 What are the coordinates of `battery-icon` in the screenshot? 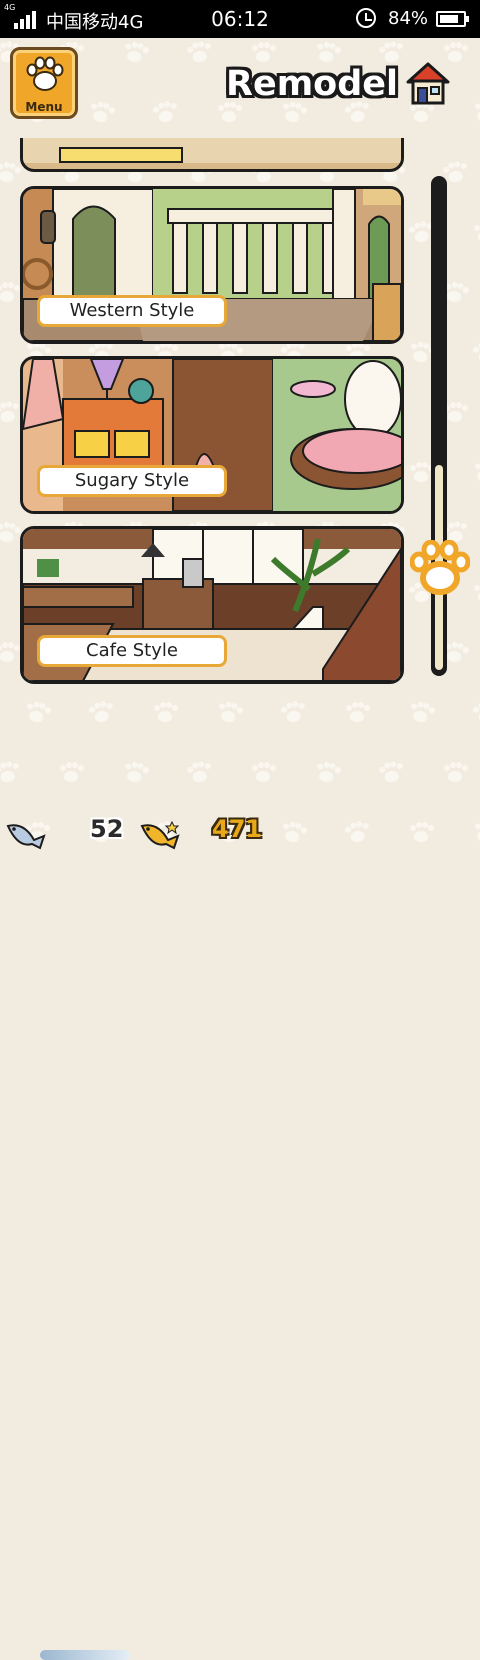 It's located at (452, 19).